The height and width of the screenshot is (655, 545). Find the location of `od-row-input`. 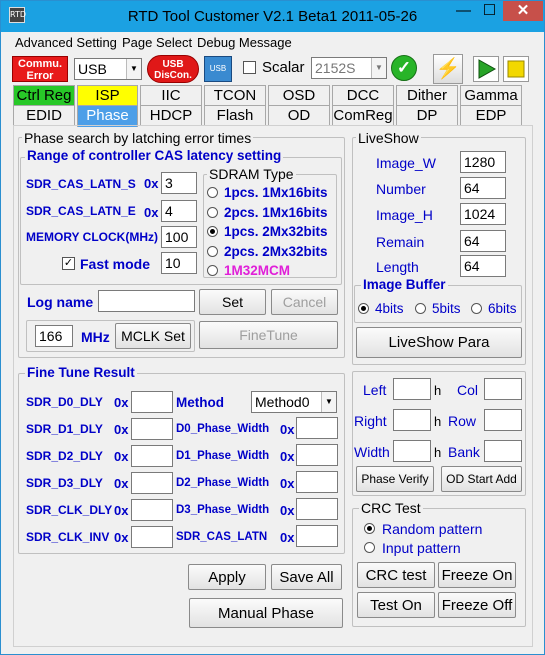

od-row-input is located at coordinates (503, 420).